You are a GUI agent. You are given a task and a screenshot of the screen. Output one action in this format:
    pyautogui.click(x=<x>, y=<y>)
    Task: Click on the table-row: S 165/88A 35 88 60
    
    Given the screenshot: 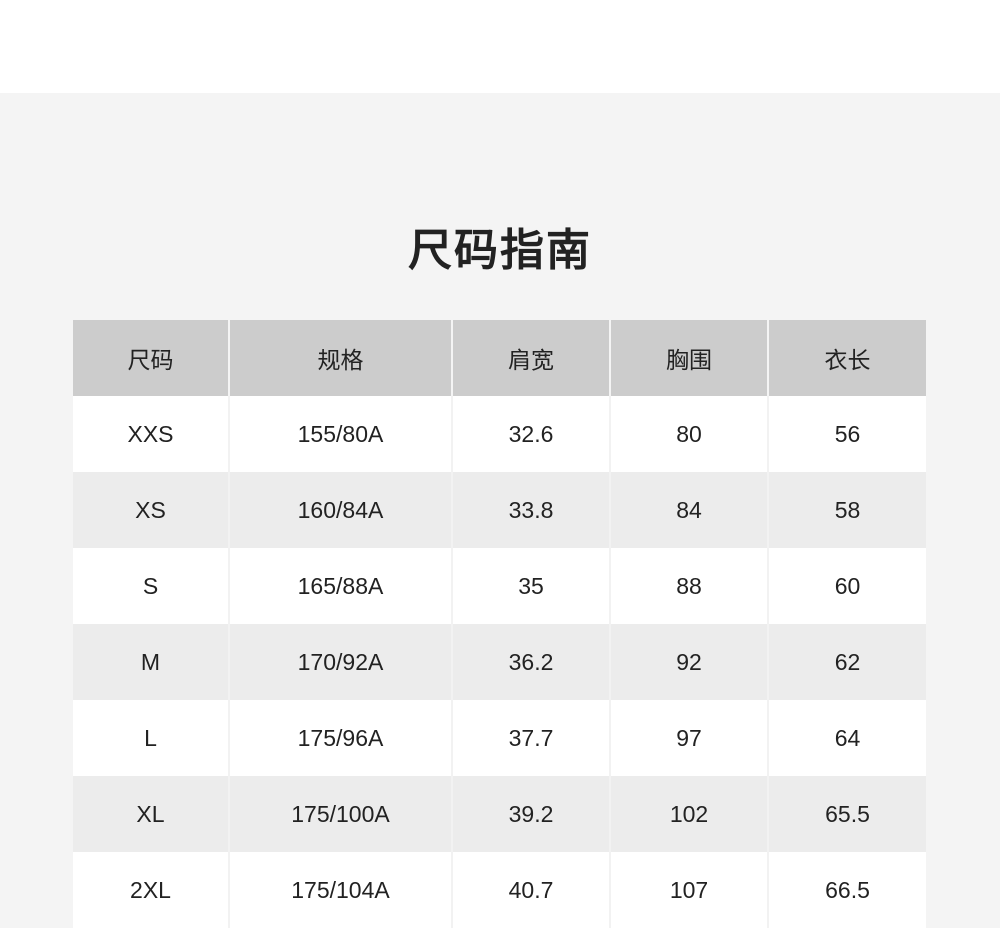 What is the action you would take?
    pyautogui.click(x=499, y=586)
    